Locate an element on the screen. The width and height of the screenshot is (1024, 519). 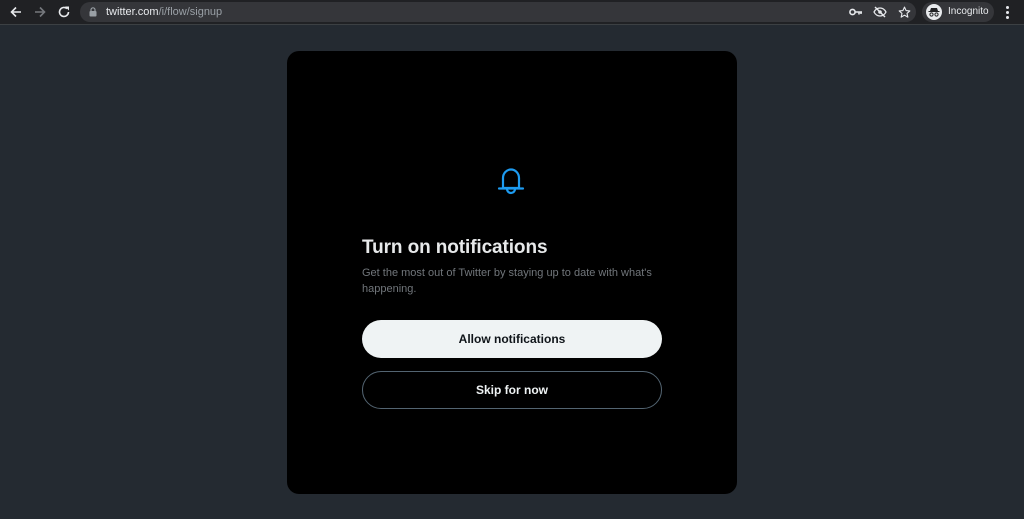
back-icon is located at coordinates (15, 12).